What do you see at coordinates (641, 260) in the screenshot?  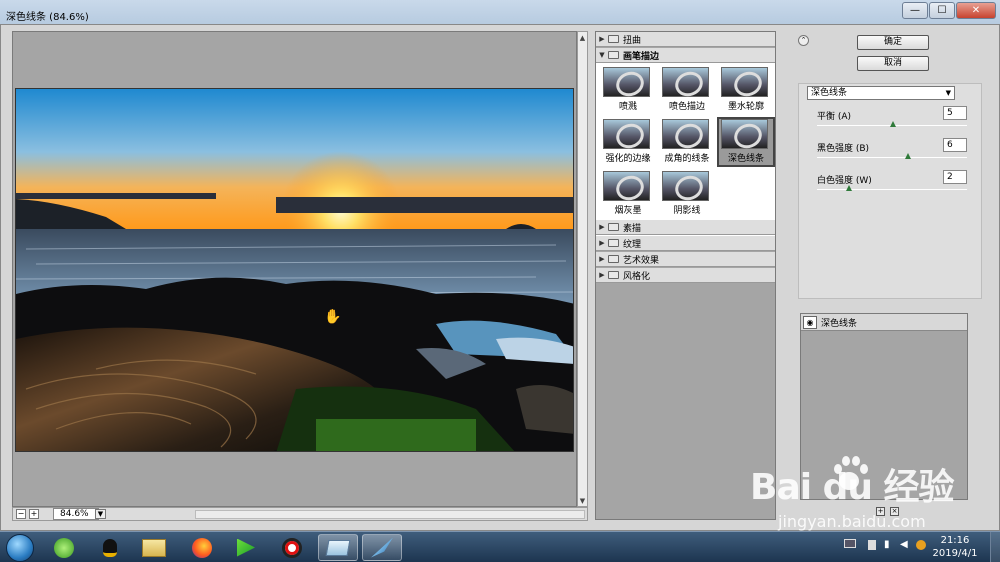 I see `category-label: 艺术效果` at bounding box center [641, 260].